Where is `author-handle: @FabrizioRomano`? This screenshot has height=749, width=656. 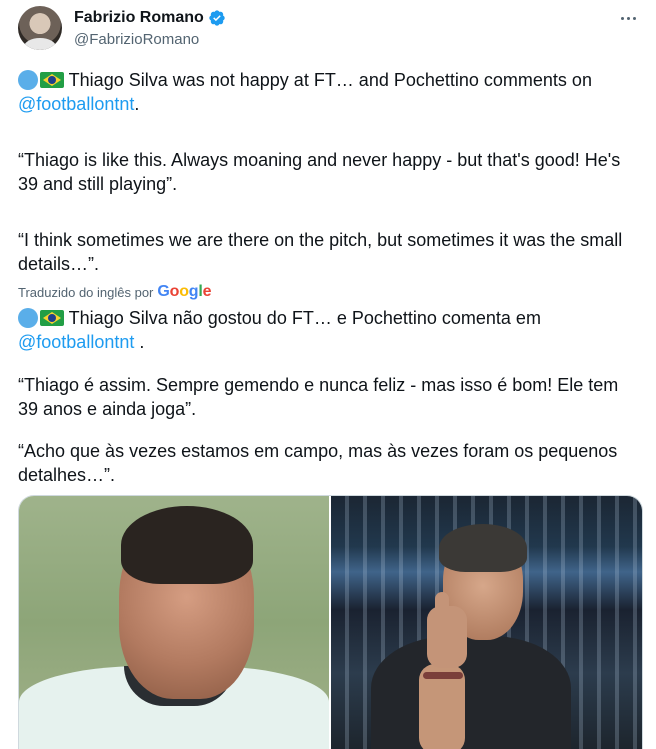 author-handle: @FabrizioRomano is located at coordinates (136, 39).